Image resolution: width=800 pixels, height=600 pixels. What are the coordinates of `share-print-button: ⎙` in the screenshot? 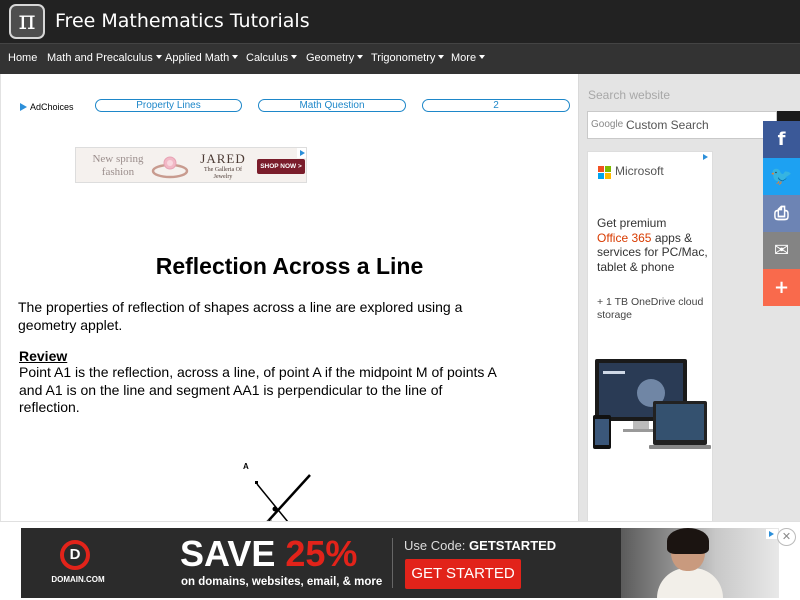 It's located at (781, 213).